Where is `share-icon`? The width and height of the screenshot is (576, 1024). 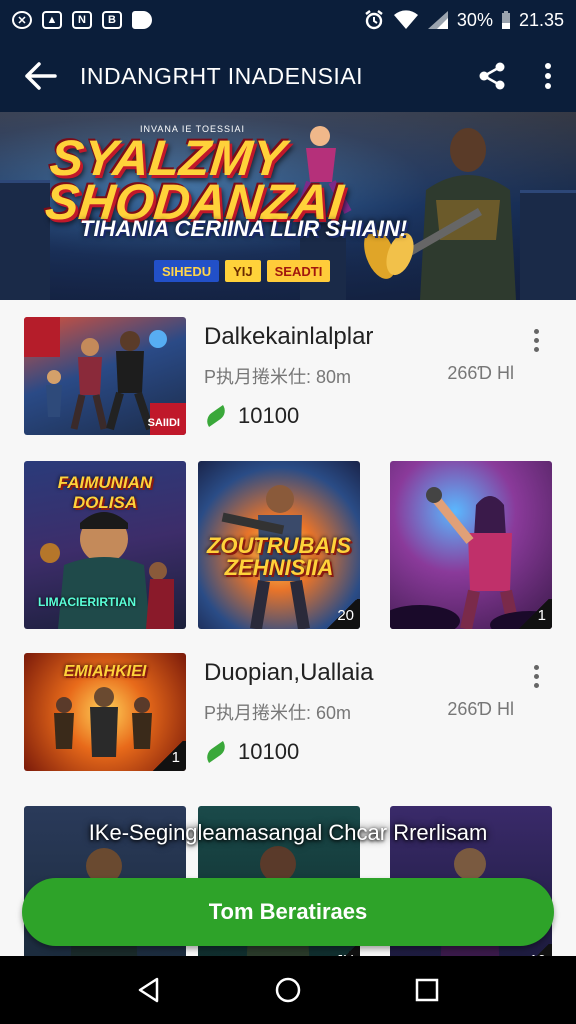
share-icon is located at coordinates (492, 76).